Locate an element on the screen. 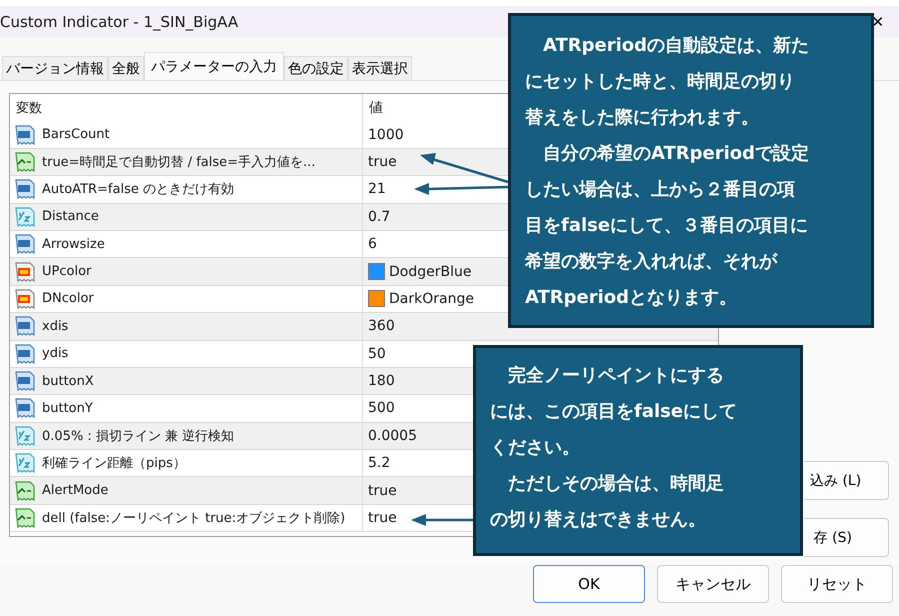  tab: 全般 is located at coordinates (126, 68).